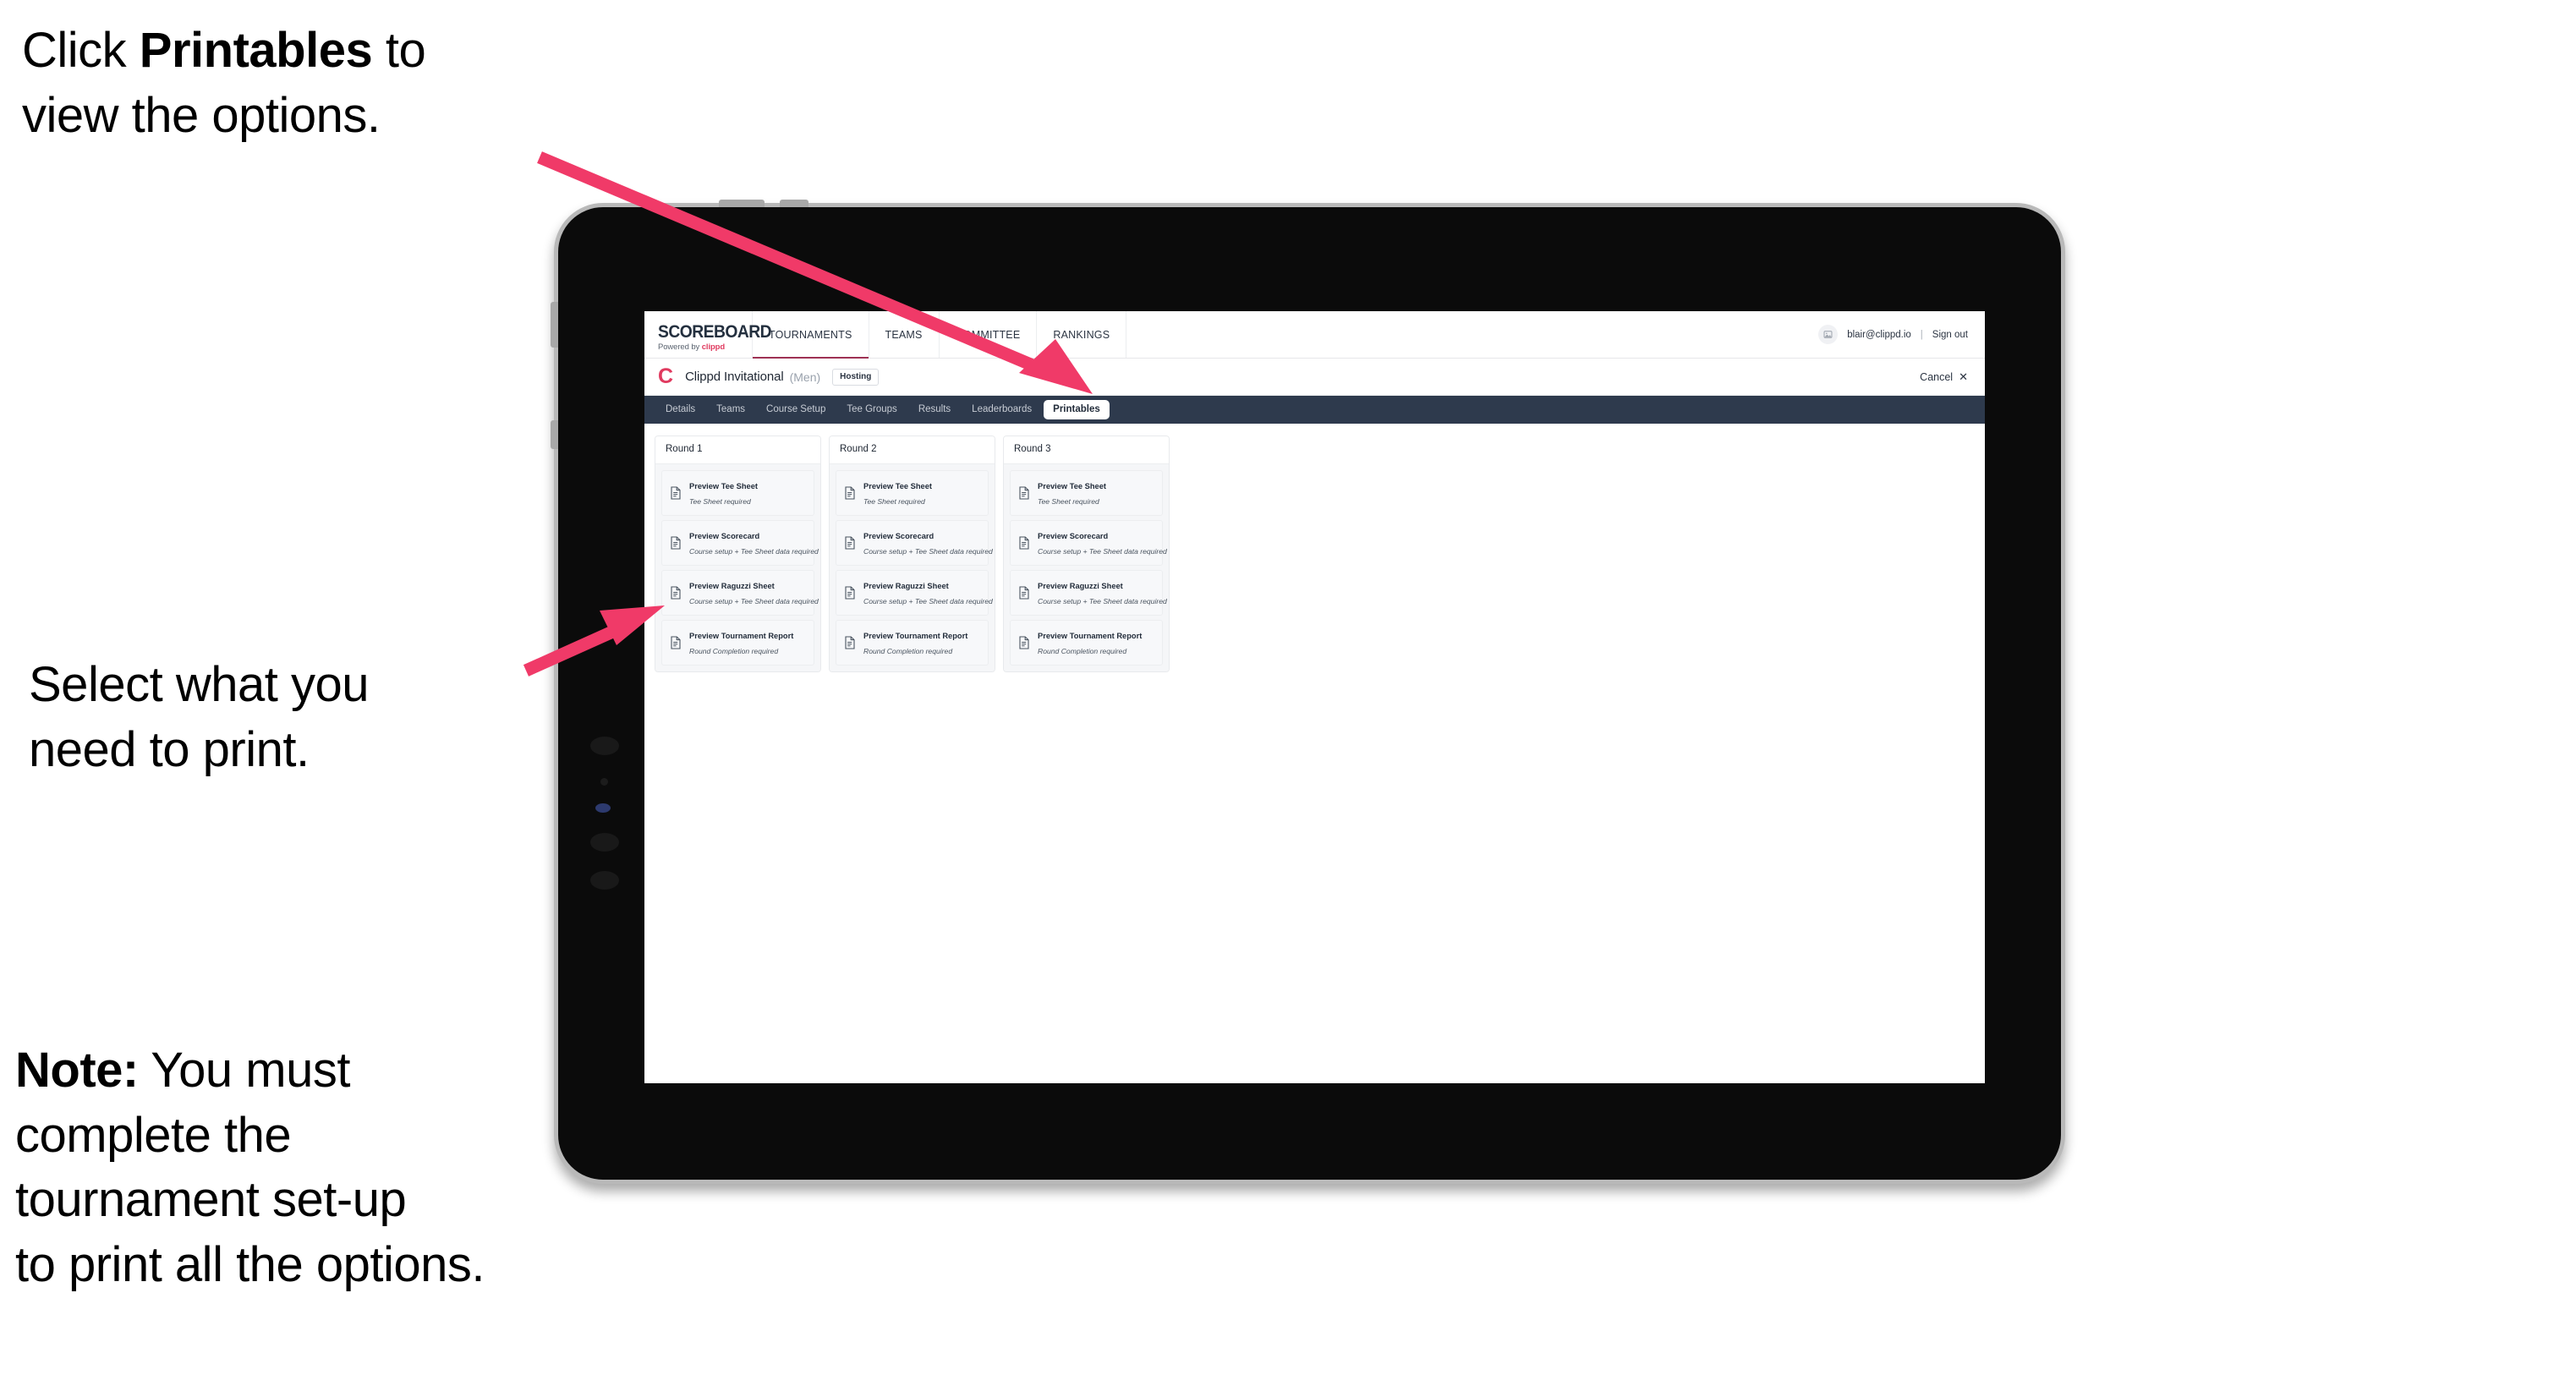 This screenshot has height=1386, width=2576. I want to click on user-email: blair@clippd.io, so click(1879, 334).